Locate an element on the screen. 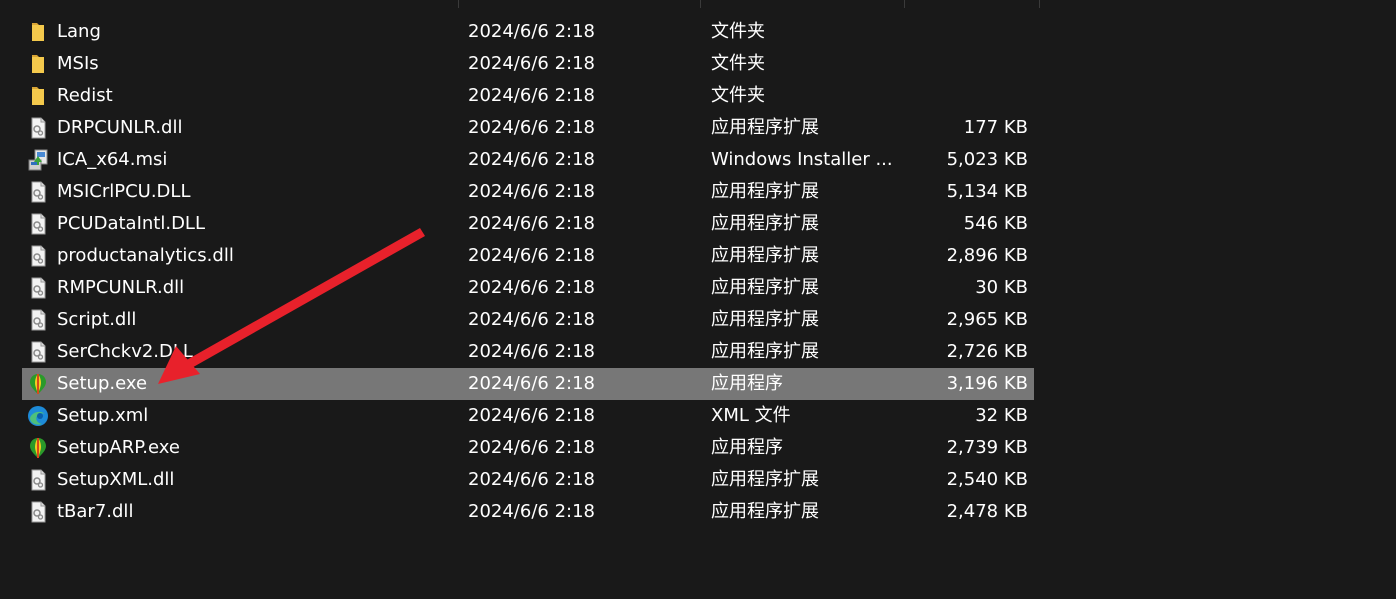 The image size is (1396, 599). file-row: Script.dll 2024/6/6 2:18 应用程序扩展 2,965 KB is located at coordinates (528, 320).